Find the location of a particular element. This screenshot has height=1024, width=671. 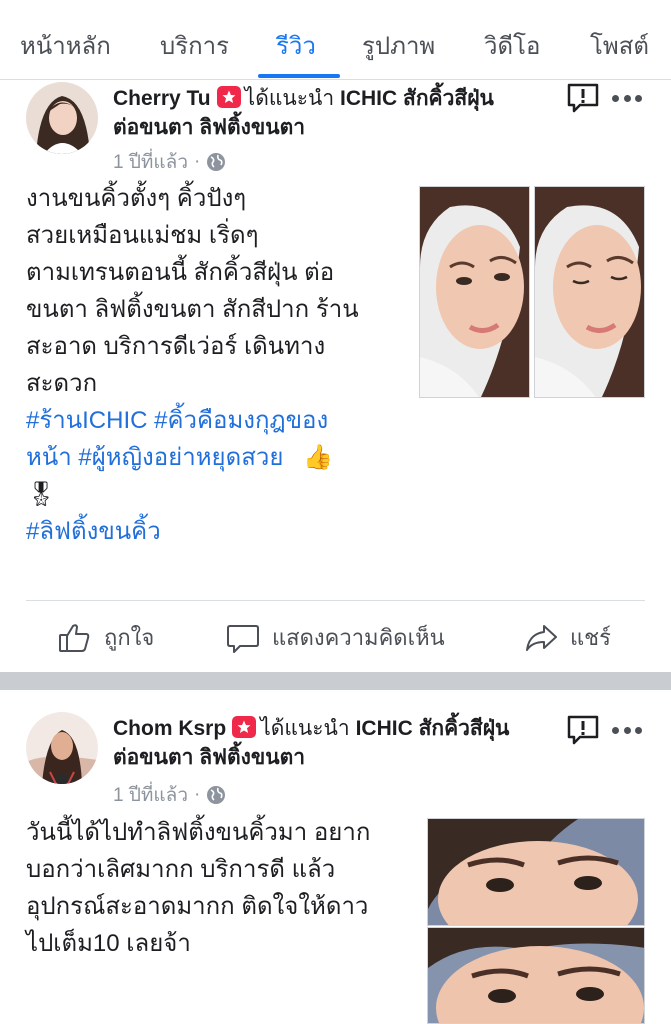

post-text-line: ตามเทรนตอนนี้ สักคิ้วสีฝุ่น ต่อ is located at coordinates (180, 272).